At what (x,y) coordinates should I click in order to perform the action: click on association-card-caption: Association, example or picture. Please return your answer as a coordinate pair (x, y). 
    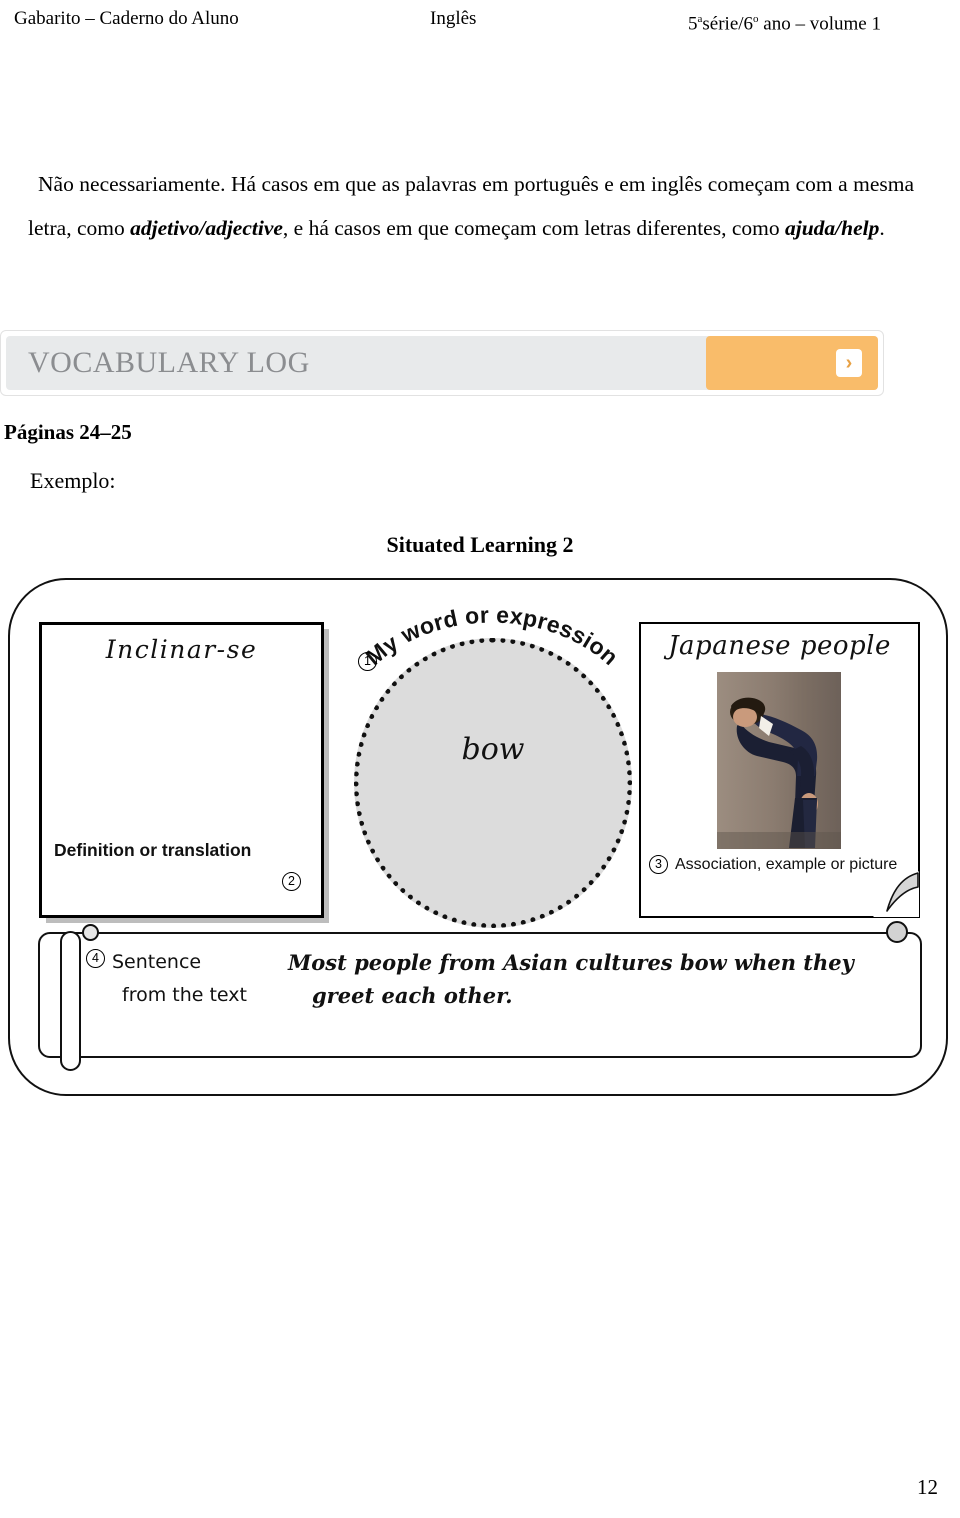
    Looking at the image, I should click on (786, 864).